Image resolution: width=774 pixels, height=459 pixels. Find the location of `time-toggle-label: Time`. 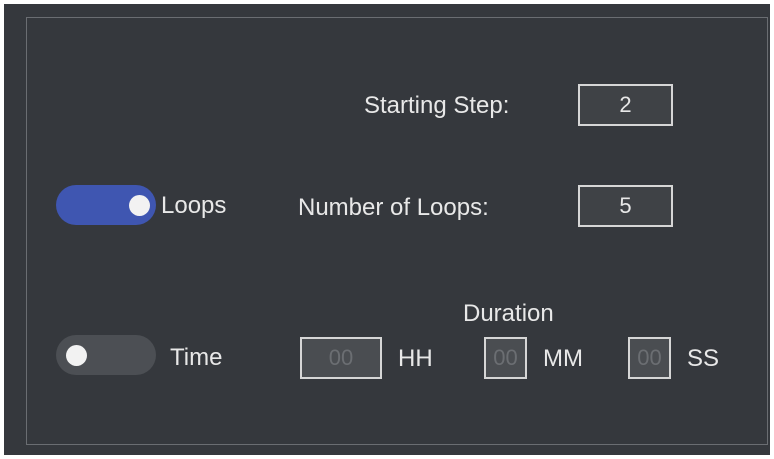

time-toggle-label: Time is located at coordinates (196, 357).